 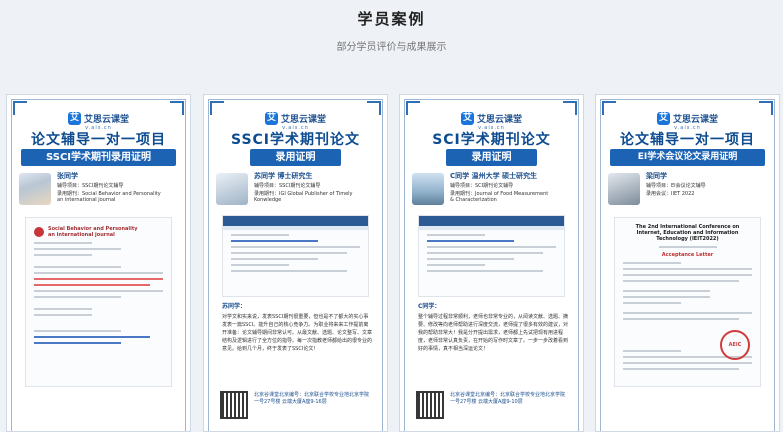 What do you see at coordinates (303, 194) in the screenshot?
I see `student-journal: 录用期刊：IGI Global Publisher of Timely` at bounding box center [303, 194].